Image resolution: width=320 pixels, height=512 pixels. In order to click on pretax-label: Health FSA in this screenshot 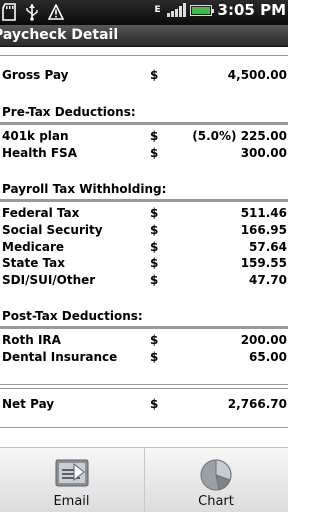, I will do `click(39, 153)`.